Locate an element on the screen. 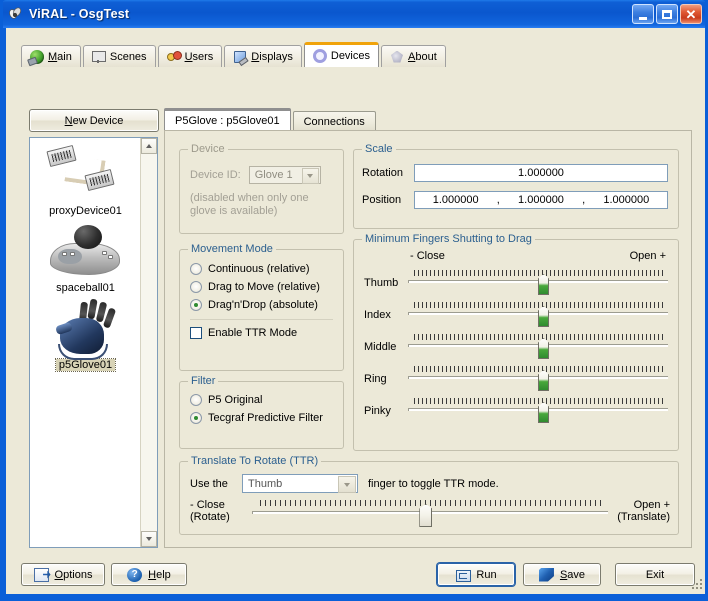 The image size is (708, 601). maximize-button is located at coordinates (667, 14).